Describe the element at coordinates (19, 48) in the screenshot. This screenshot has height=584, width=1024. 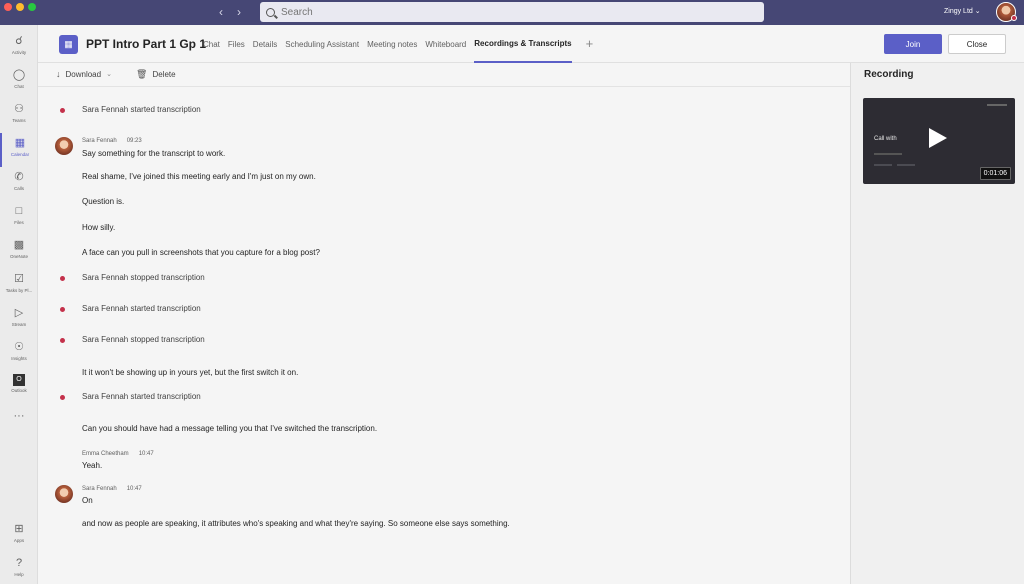
I see `rail-item-activity: ☌ Activity` at that location.